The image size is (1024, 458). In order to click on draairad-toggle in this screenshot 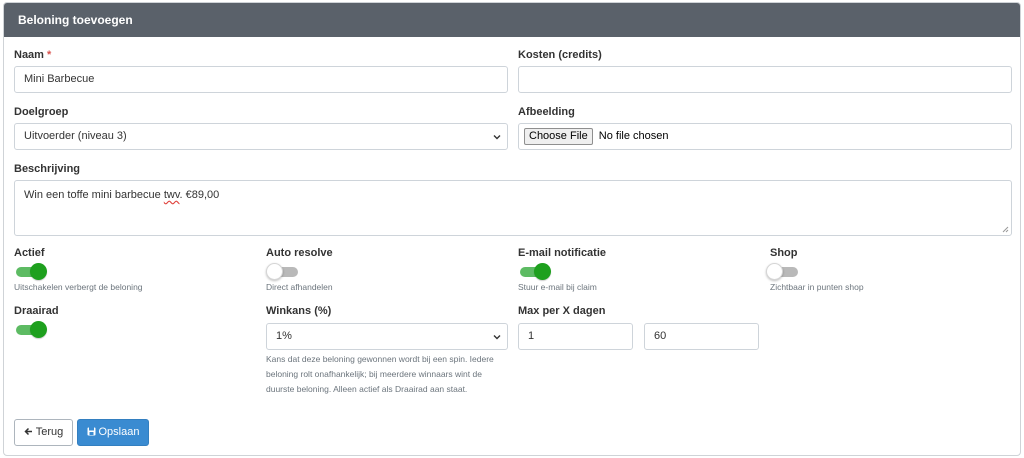, I will do `click(31, 329)`.